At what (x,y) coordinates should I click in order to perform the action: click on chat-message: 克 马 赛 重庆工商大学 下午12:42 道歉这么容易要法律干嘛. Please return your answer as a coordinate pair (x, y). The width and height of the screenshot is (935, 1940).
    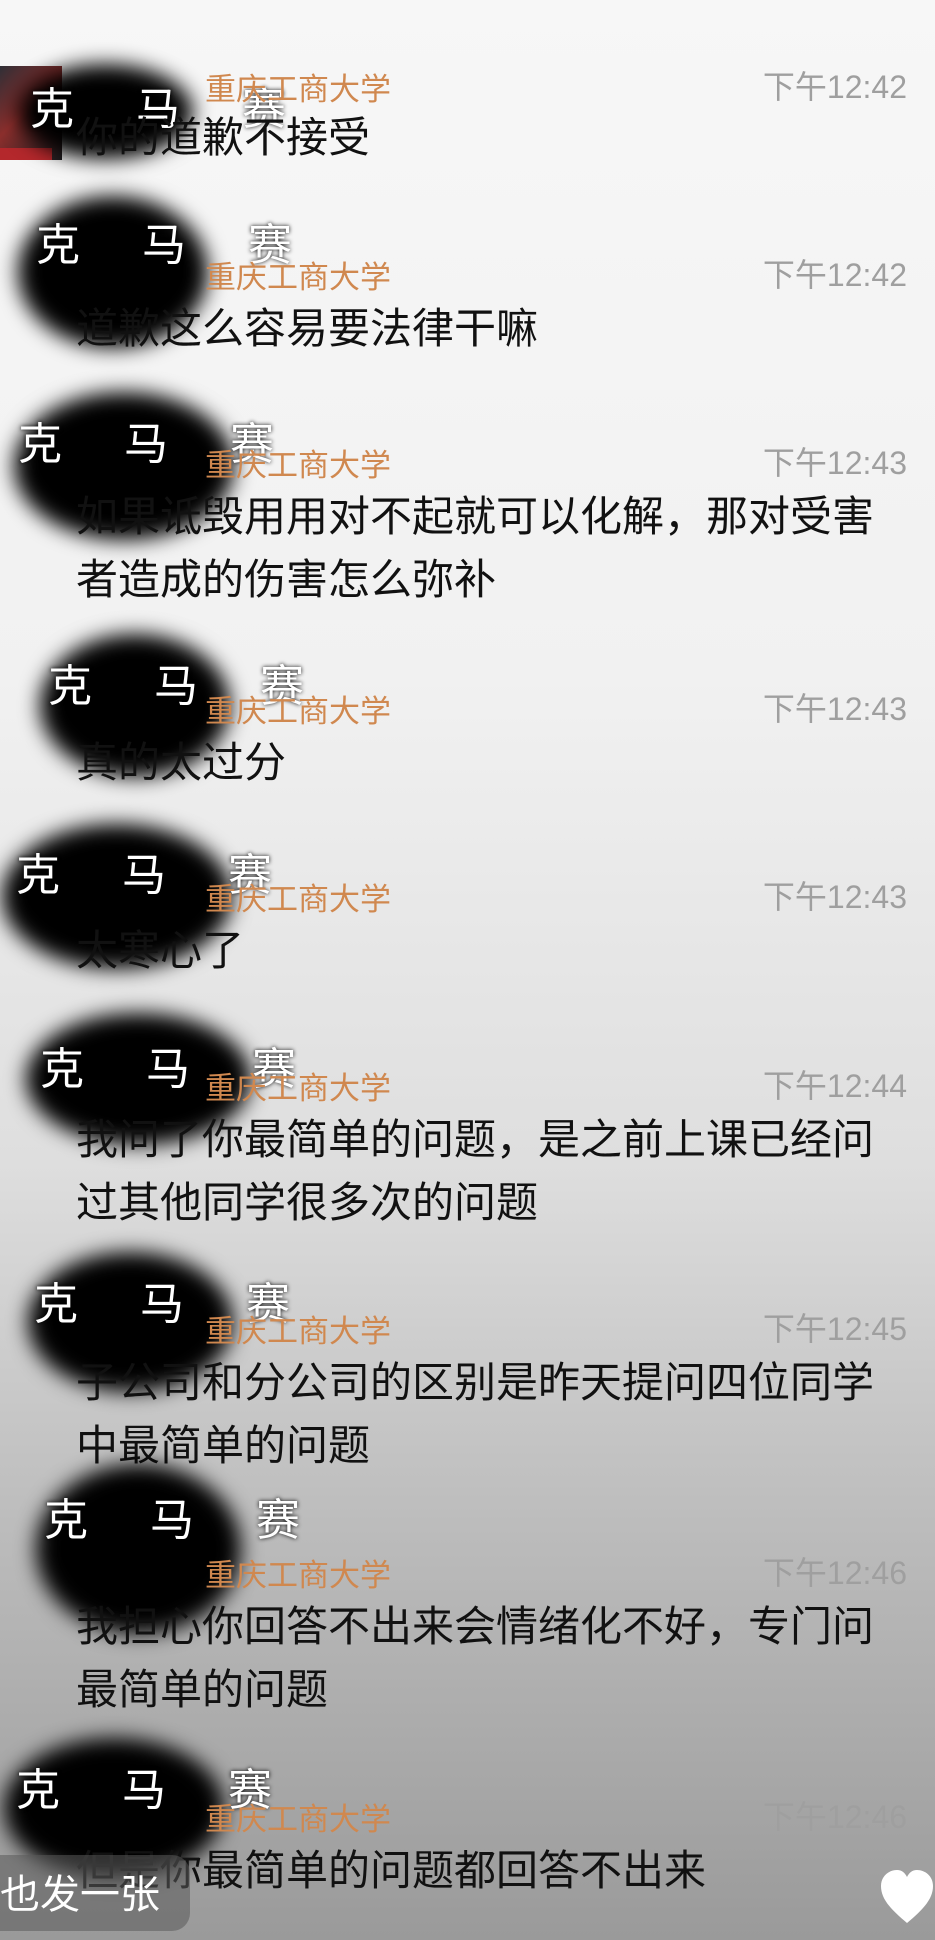
    Looking at the image, I should click on (467, 284).